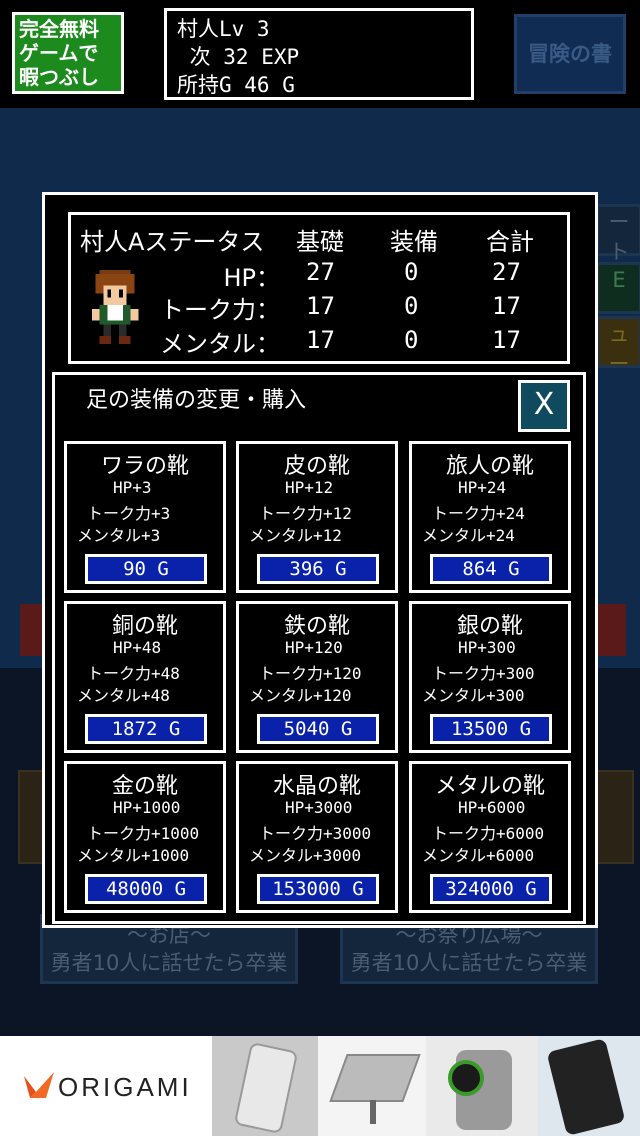 This screenshot has width=640, height=1136. What do you see at coordinates (119, 535) in the screenshot?
I see `item-mental: メンタル+3` at bounding box center [119, 535].